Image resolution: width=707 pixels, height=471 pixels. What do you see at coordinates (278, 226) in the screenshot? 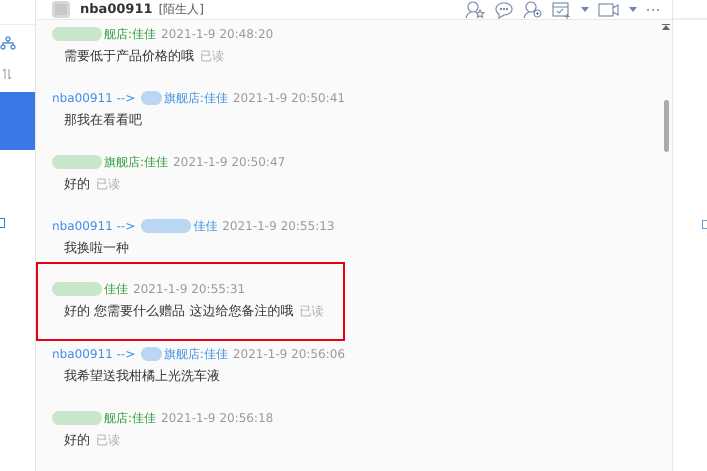
I see `message-time: 2021-1-9 20:55:13` at bounding box center [278, 226].